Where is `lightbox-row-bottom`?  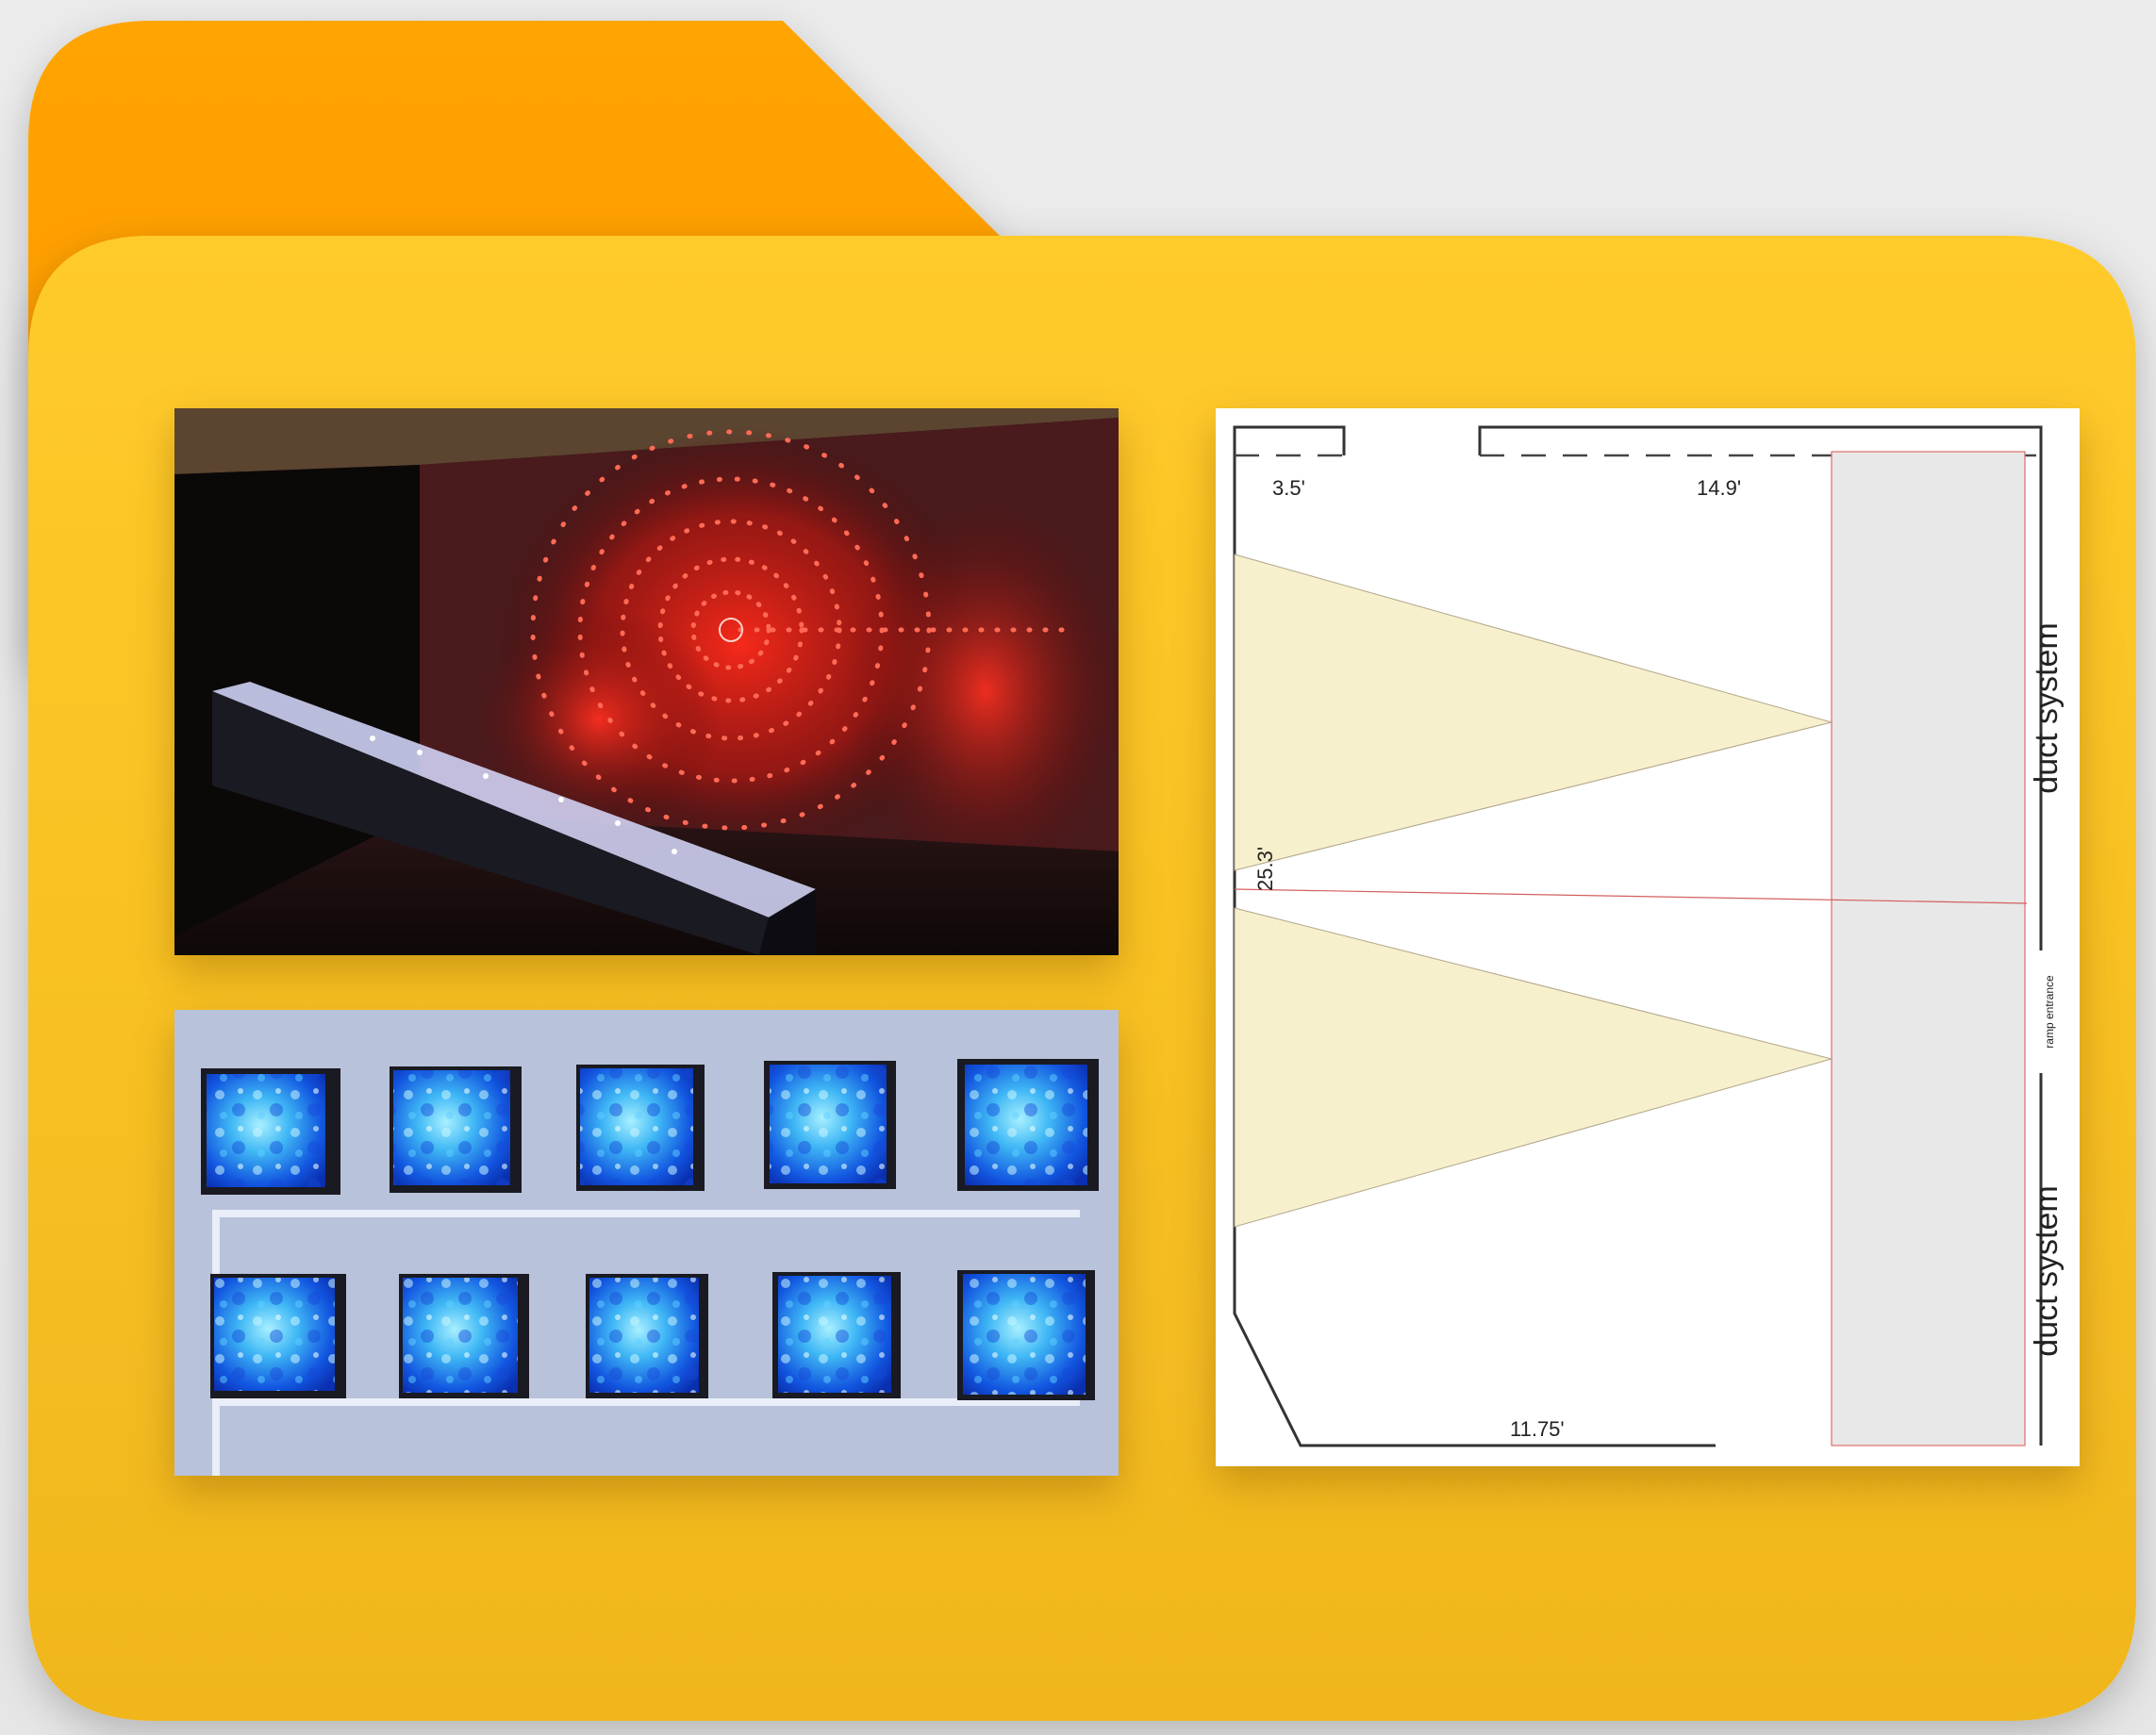 lightbox-row-bottom is located at coordinates (652, 1335).